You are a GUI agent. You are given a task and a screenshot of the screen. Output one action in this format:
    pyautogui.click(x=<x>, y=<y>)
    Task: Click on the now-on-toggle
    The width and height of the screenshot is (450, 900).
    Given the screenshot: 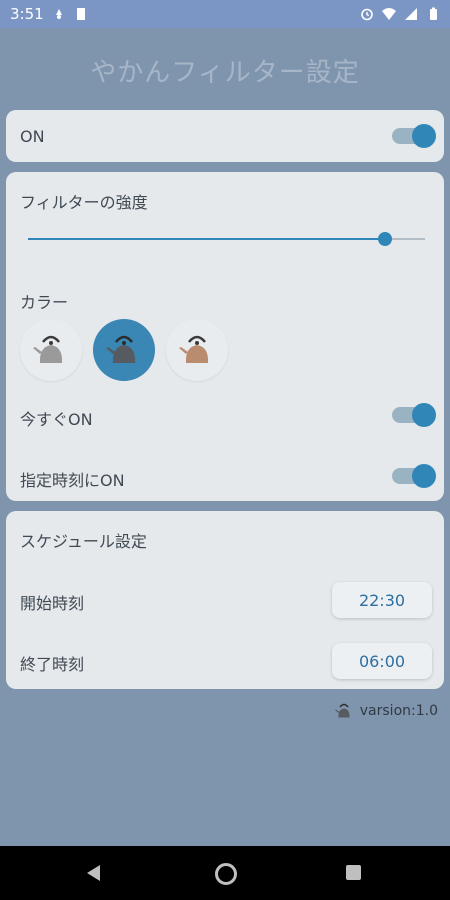 What is the action you would take?
    pyautogui.click(x=414, y=415)
    